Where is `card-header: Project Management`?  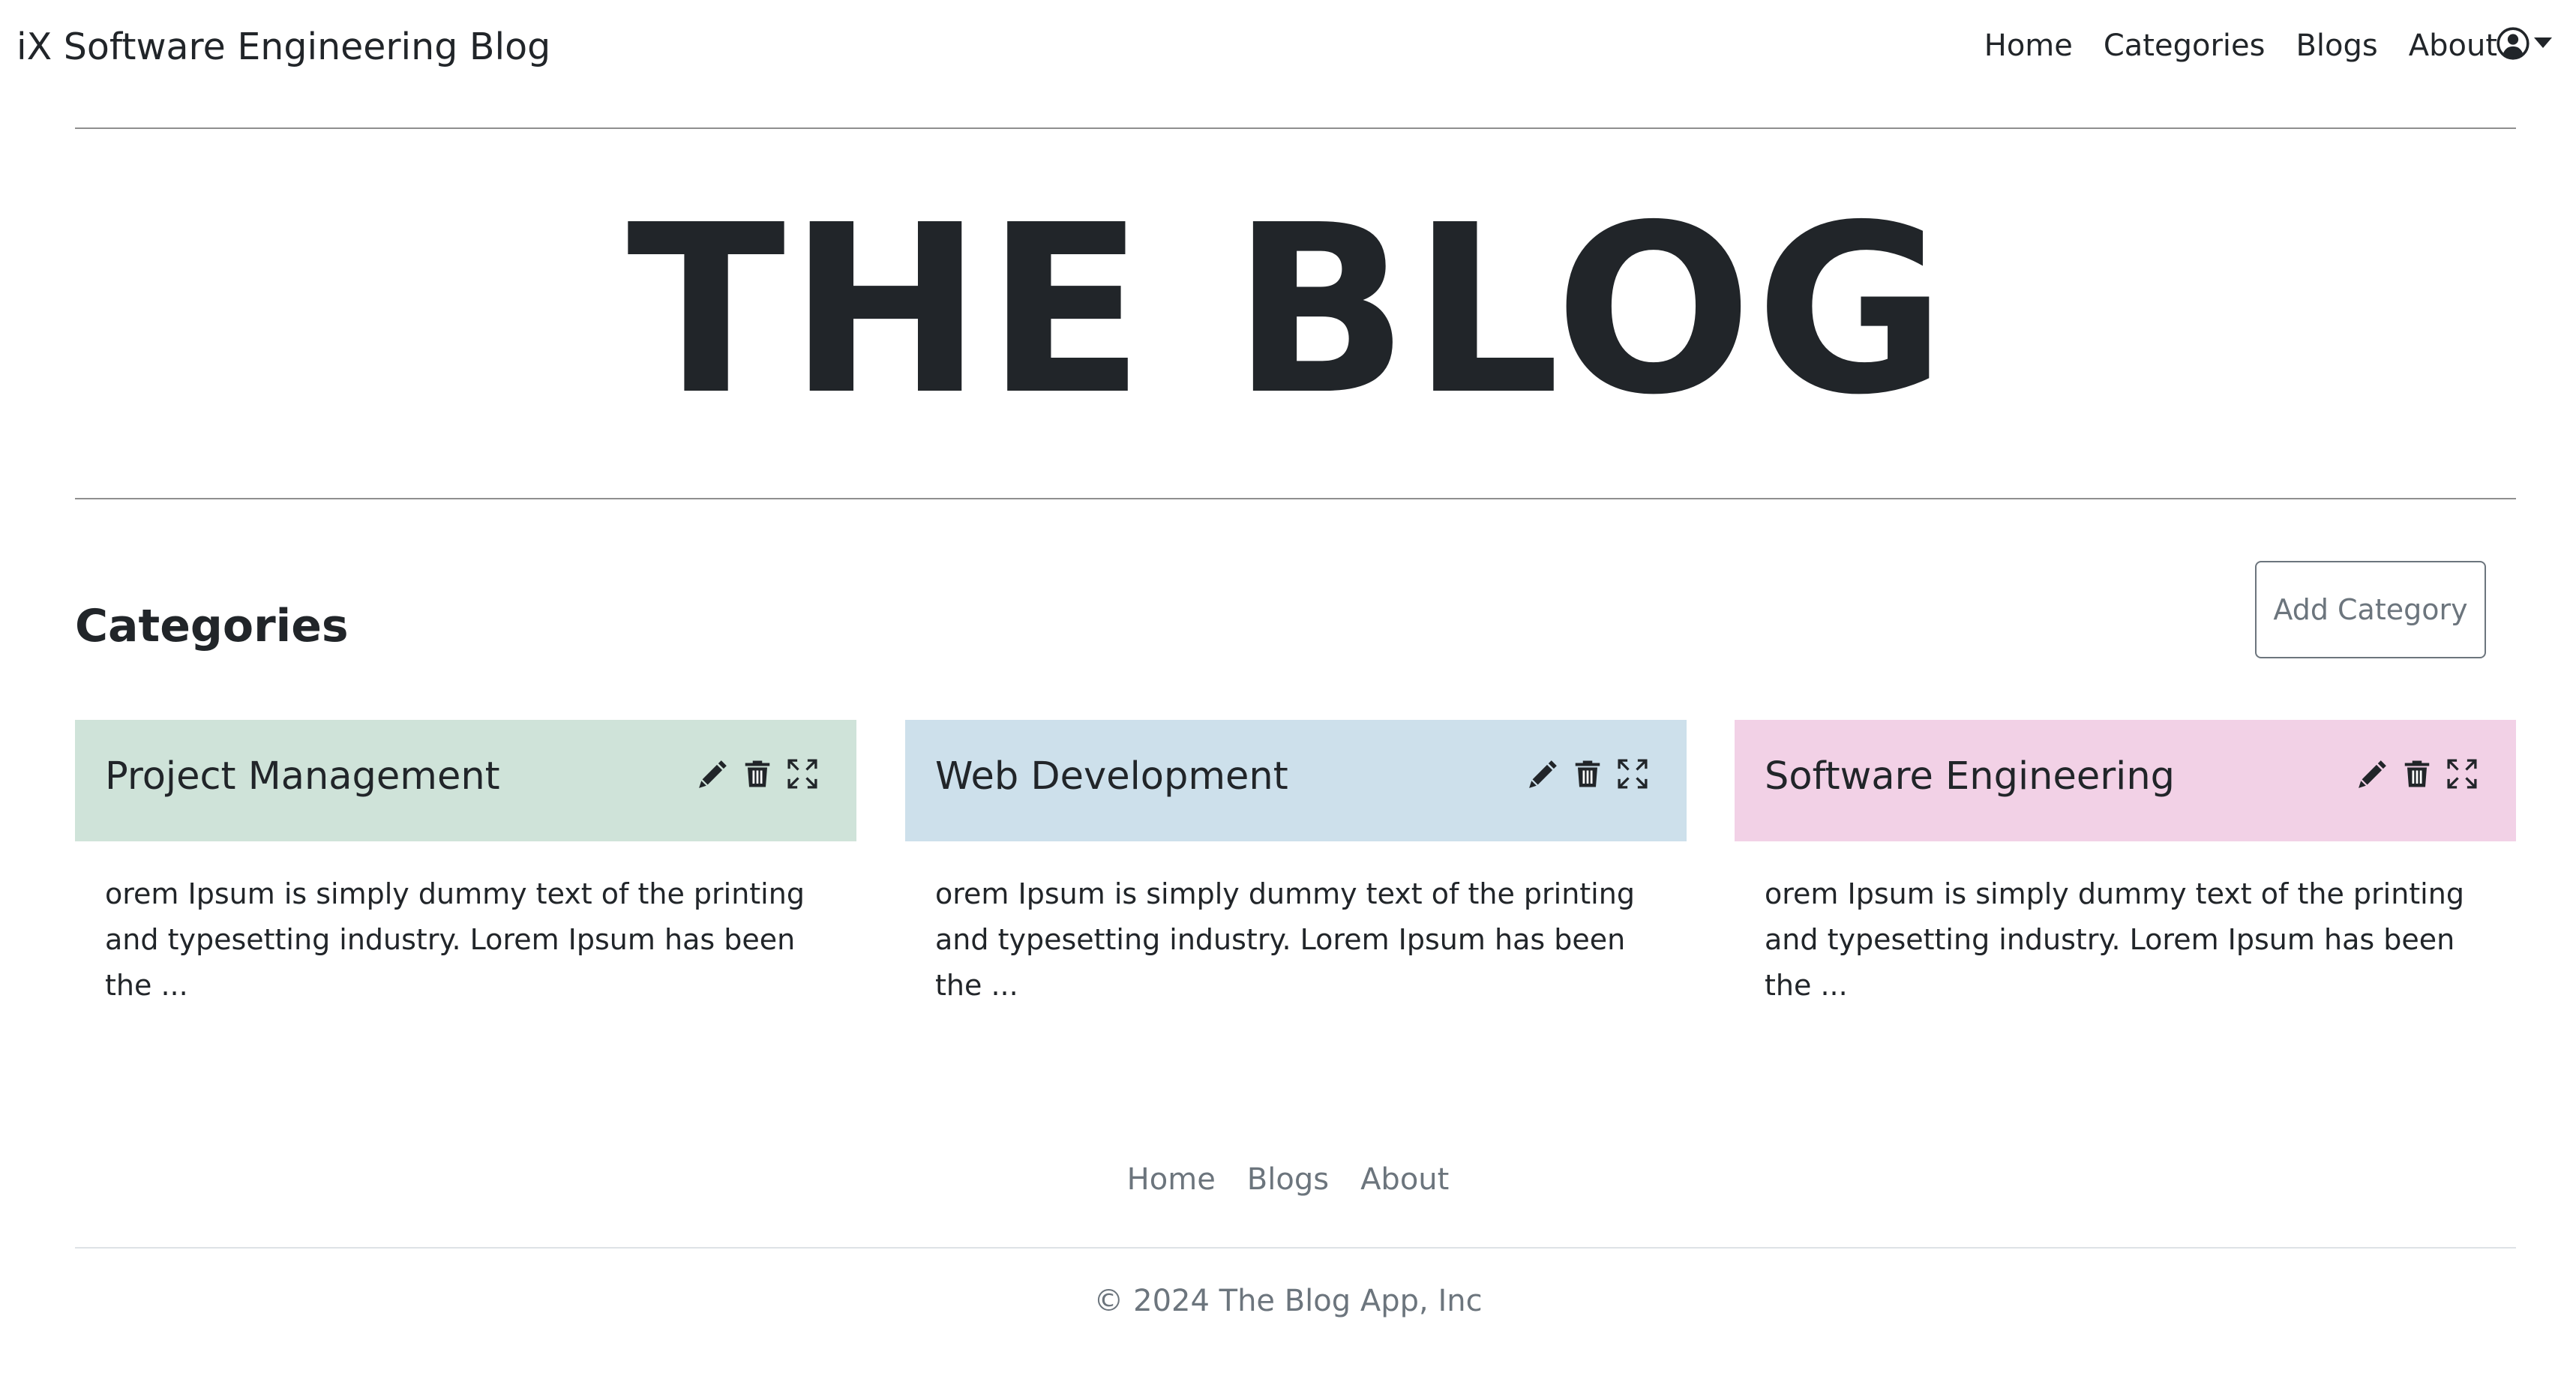 card-header: Project Management is located at coordinates (466, 780).